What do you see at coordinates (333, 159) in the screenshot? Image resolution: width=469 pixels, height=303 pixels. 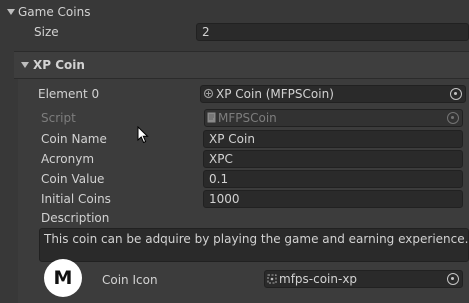 I see `acronym-field: XPC` at bounding box center [333, 159].